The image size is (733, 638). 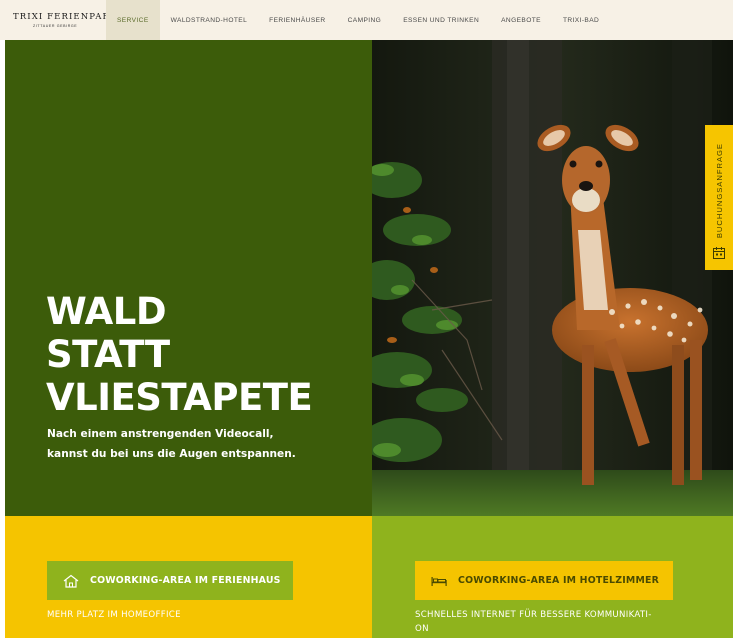 I want to click on booking-request-tab: BUCHUNGSANFRAGE, so click(x=719, y=197).